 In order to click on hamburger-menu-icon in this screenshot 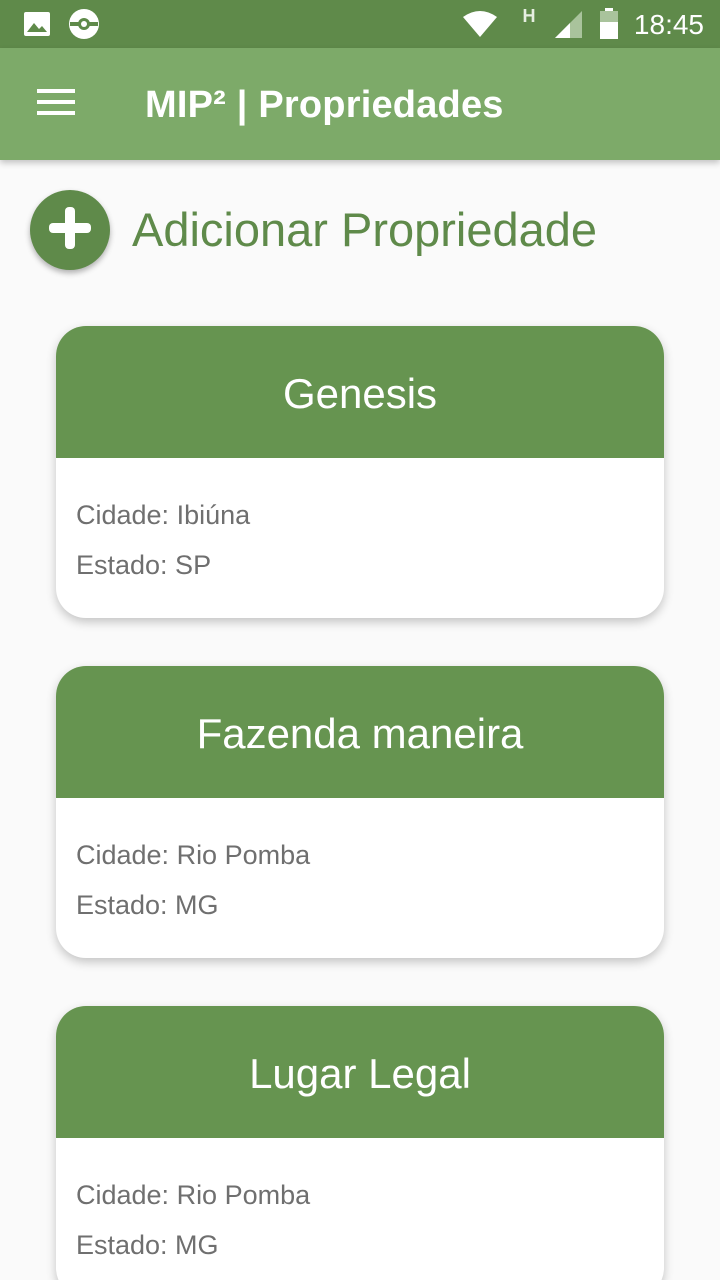, I will do `click(56, 104)`.